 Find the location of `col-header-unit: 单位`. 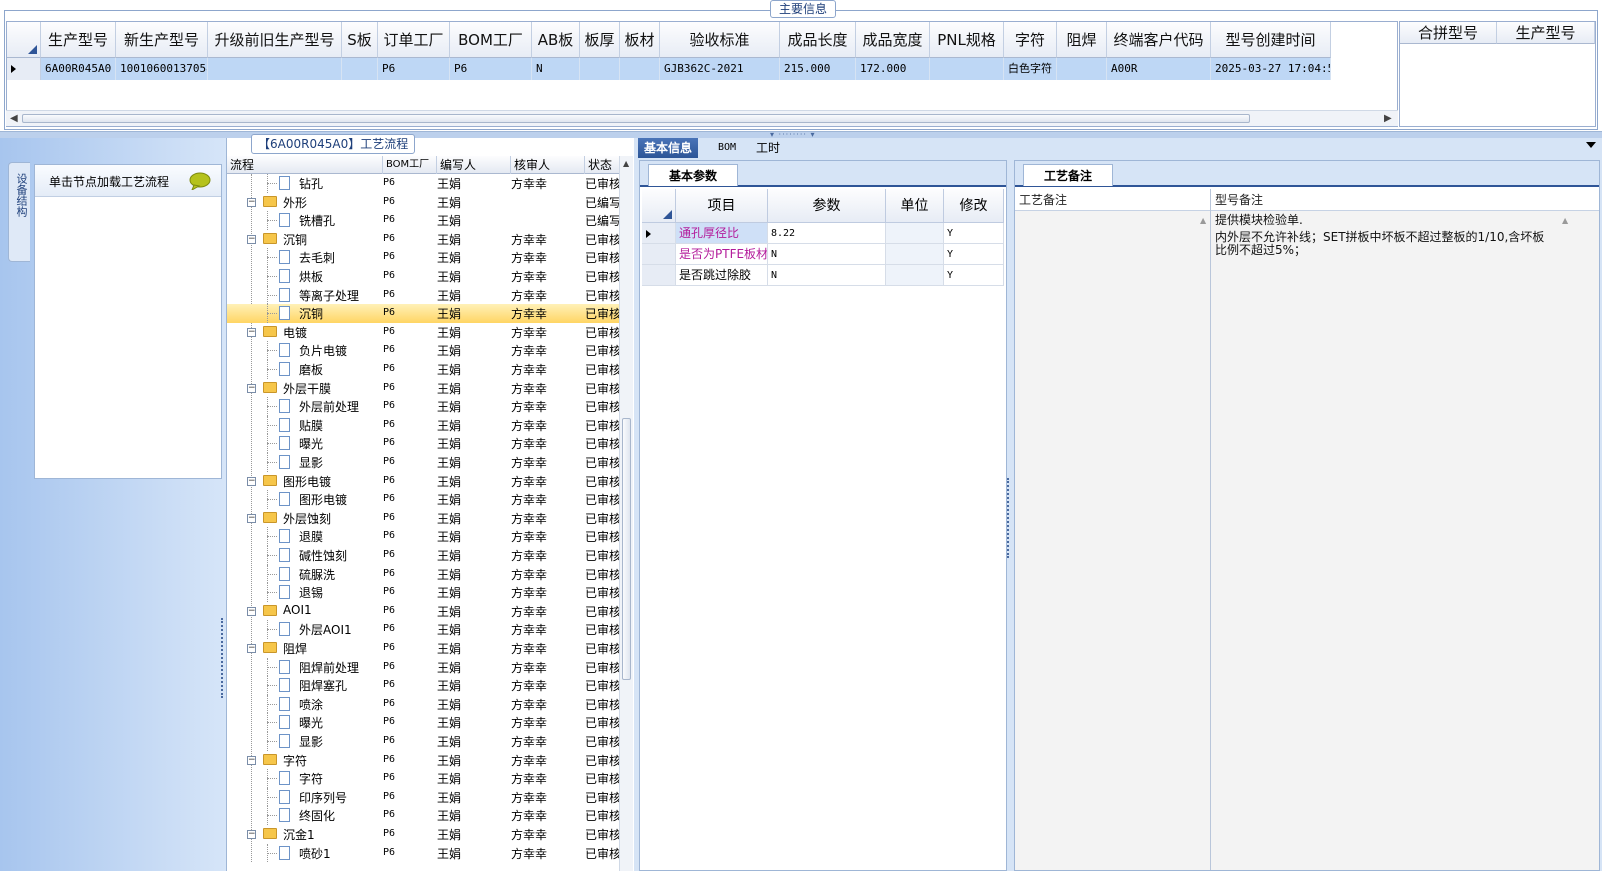

col-header-unit: 单位 is located at coordinates (915, 206).